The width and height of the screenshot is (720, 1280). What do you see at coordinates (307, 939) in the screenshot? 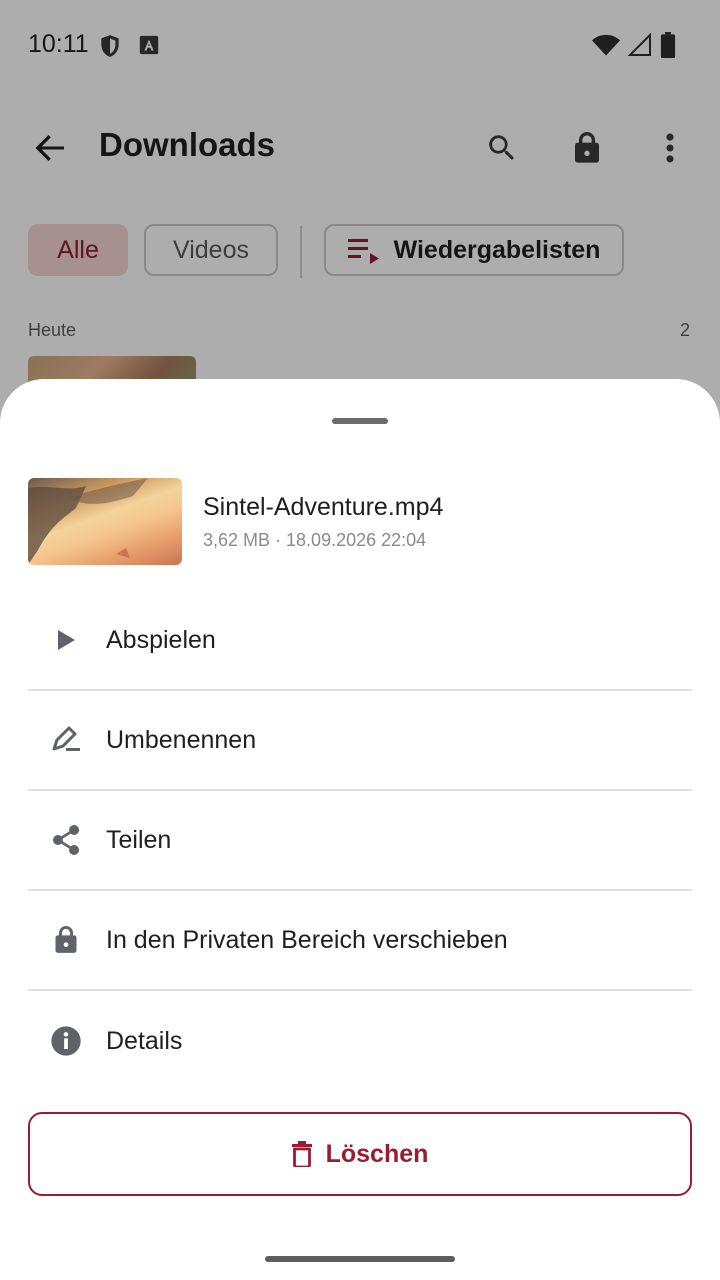
I see `menu-item-label: In den Privaten Bereich verschieben` at bounding box center [307, 939].